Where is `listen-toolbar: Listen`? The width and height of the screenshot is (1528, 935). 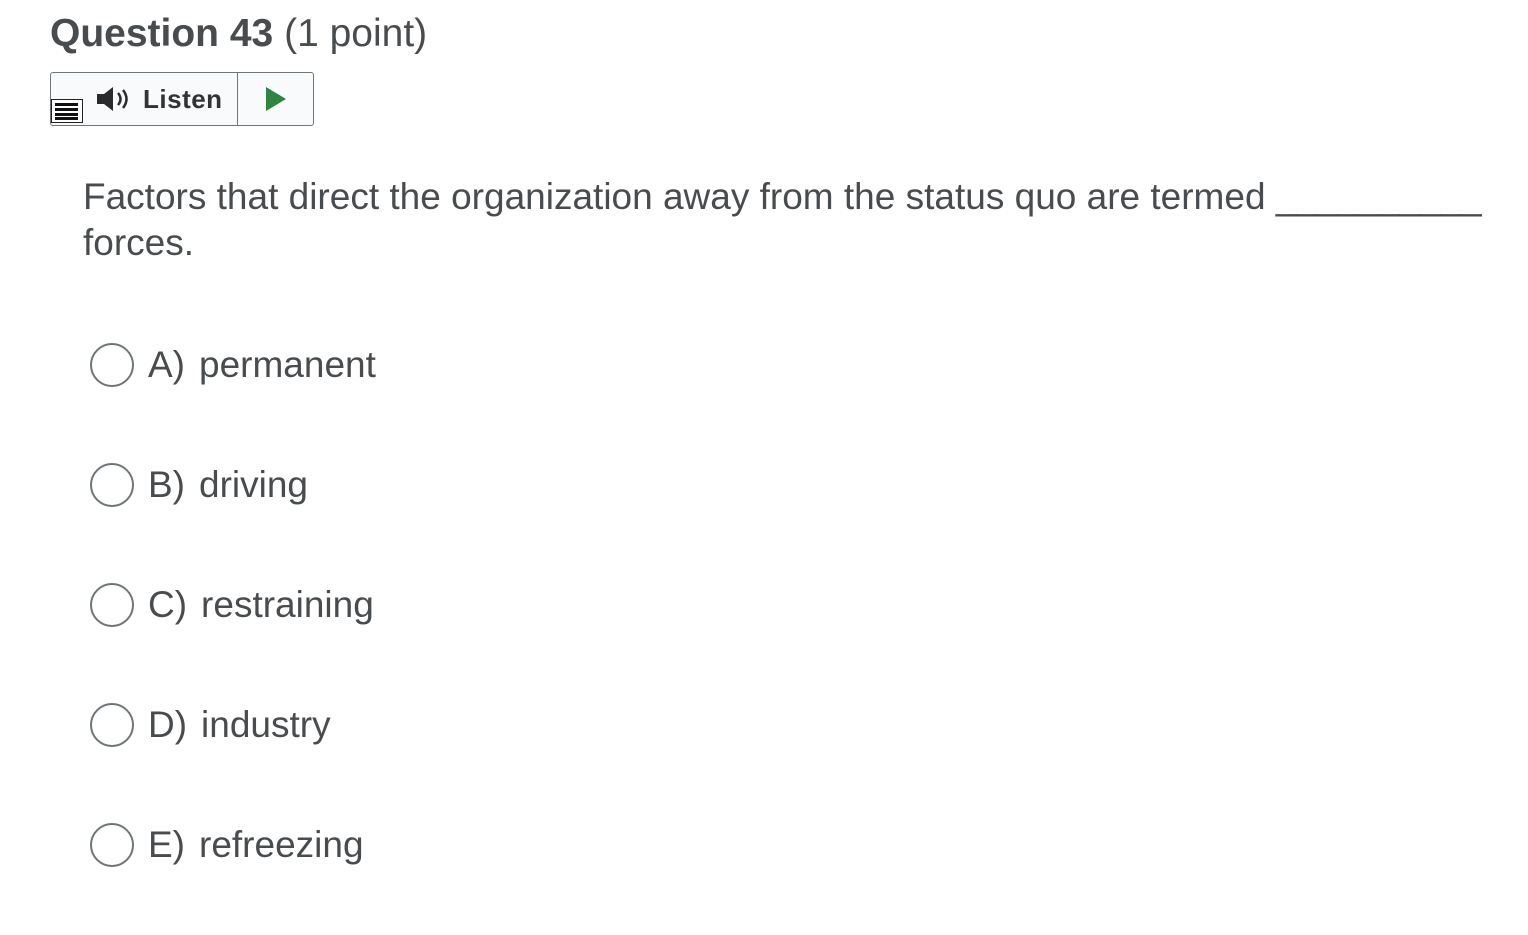
listen-toolbar: Listen is located at coordinates (182, 99).